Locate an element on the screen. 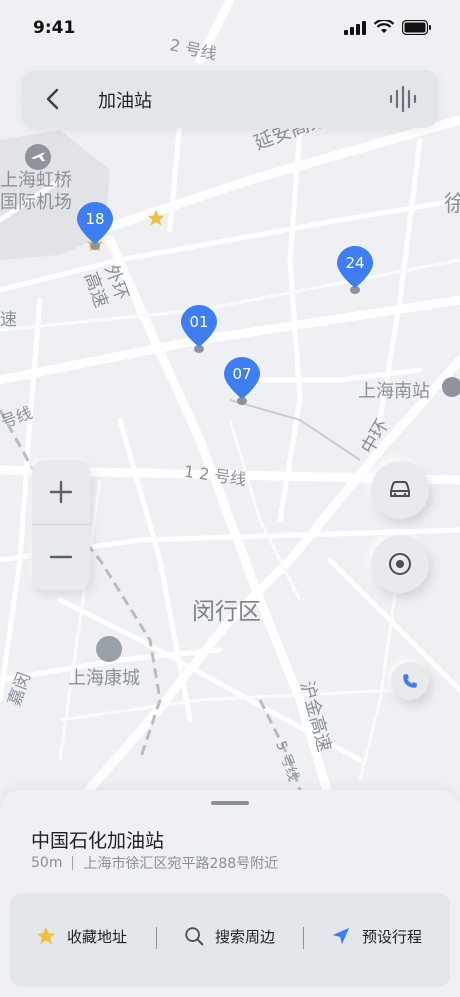  search-nearby-button: 搜索周边 is located at coordinates (229, 936).